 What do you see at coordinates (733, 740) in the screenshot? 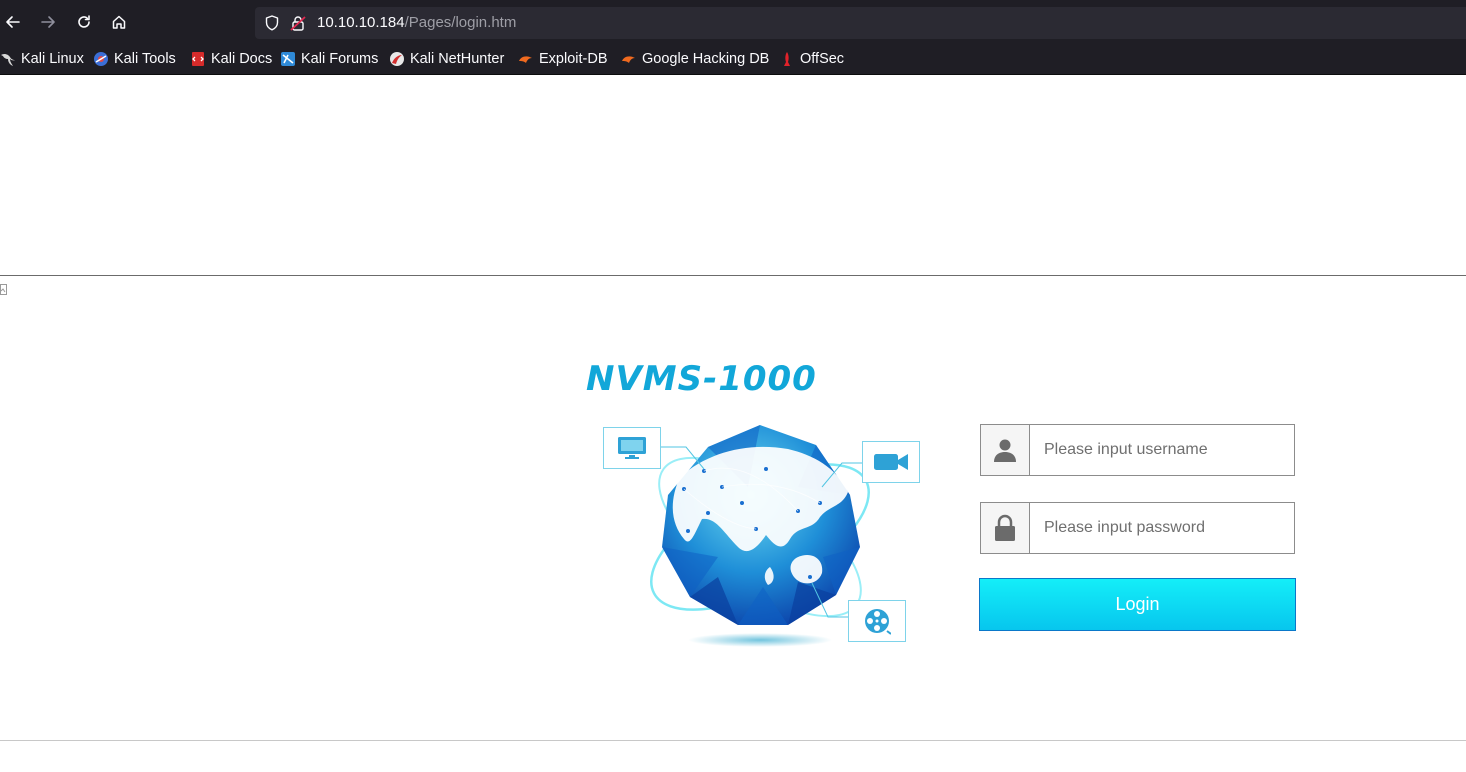
I see `bottom-divider` at bounding box center [733, 740].